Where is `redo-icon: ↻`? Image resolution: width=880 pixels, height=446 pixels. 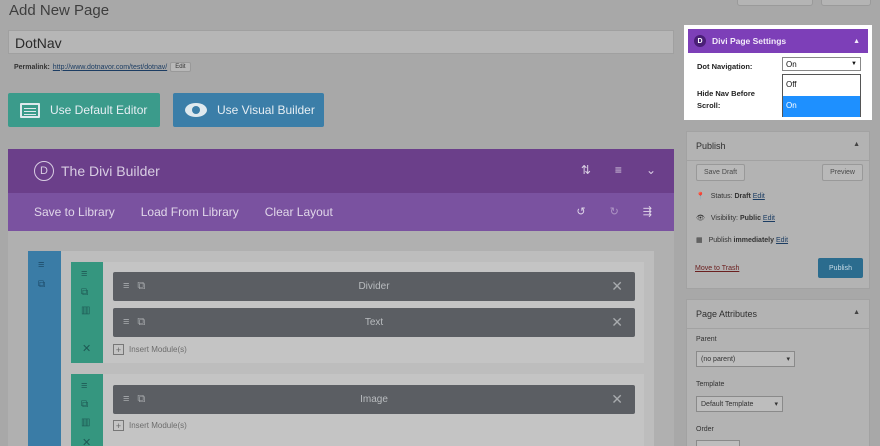
redo-icon: ↻ is located at coordinates (614, 211).